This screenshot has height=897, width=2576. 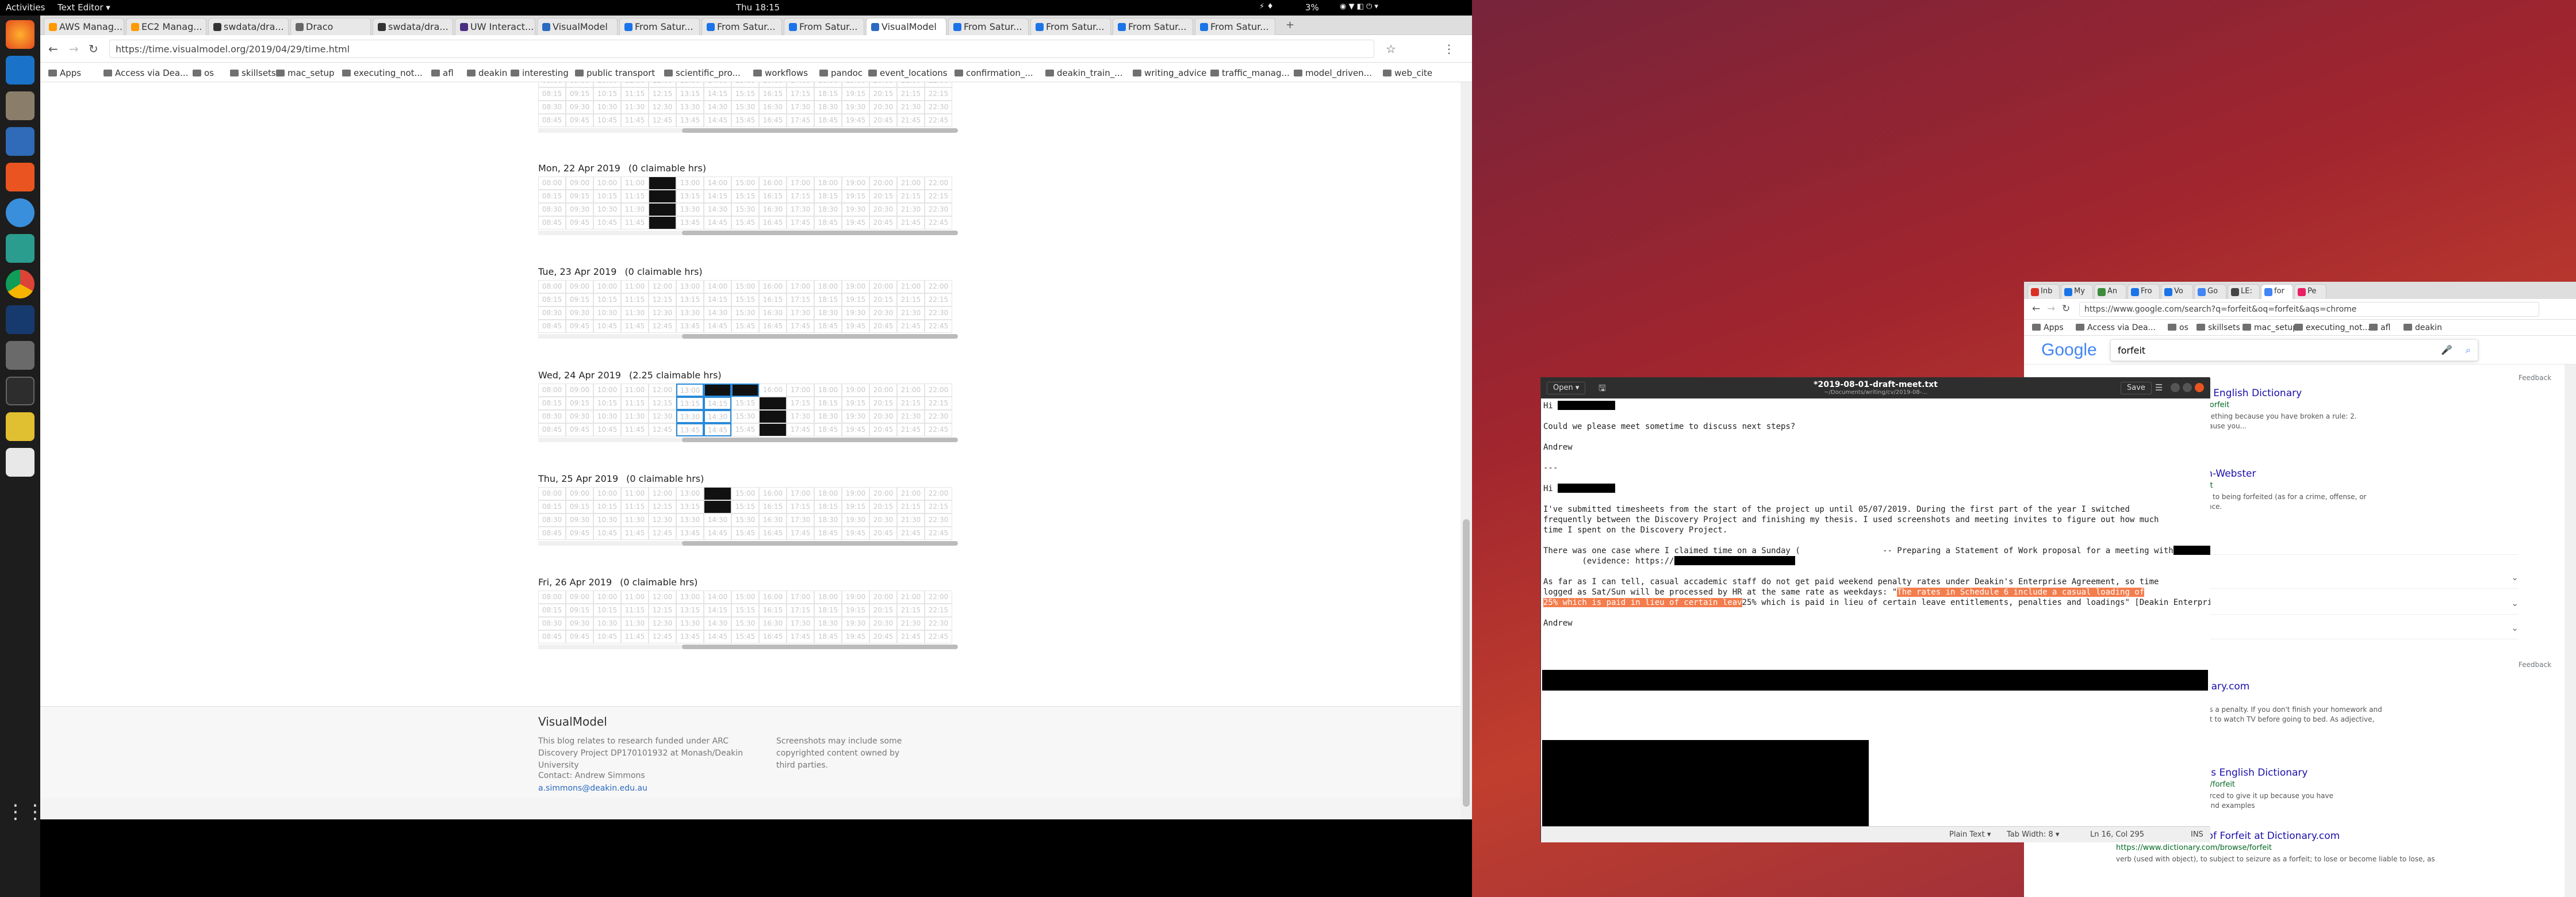 I want to click on time-cell: 20:15, so click(x=883, y=196).